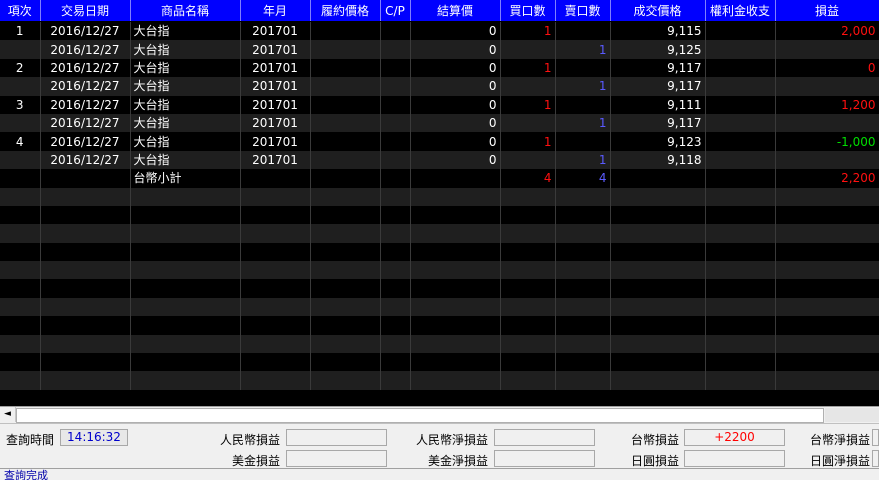 This screenshot has height=480, width=879. I want to click on col-header-sell-qty: 賣口數, so click(583, 11).